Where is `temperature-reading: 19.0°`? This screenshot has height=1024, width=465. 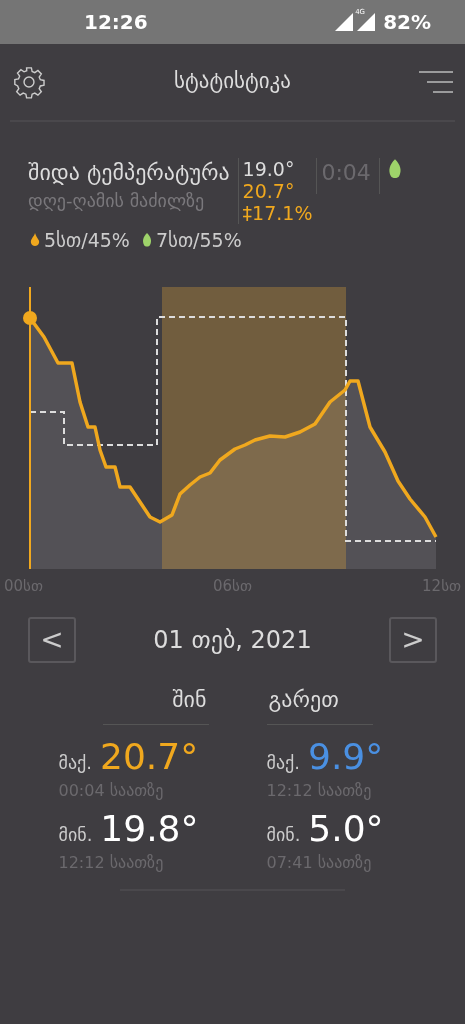 temperature-reading: 19.0° is located at coordinates (269, 169).